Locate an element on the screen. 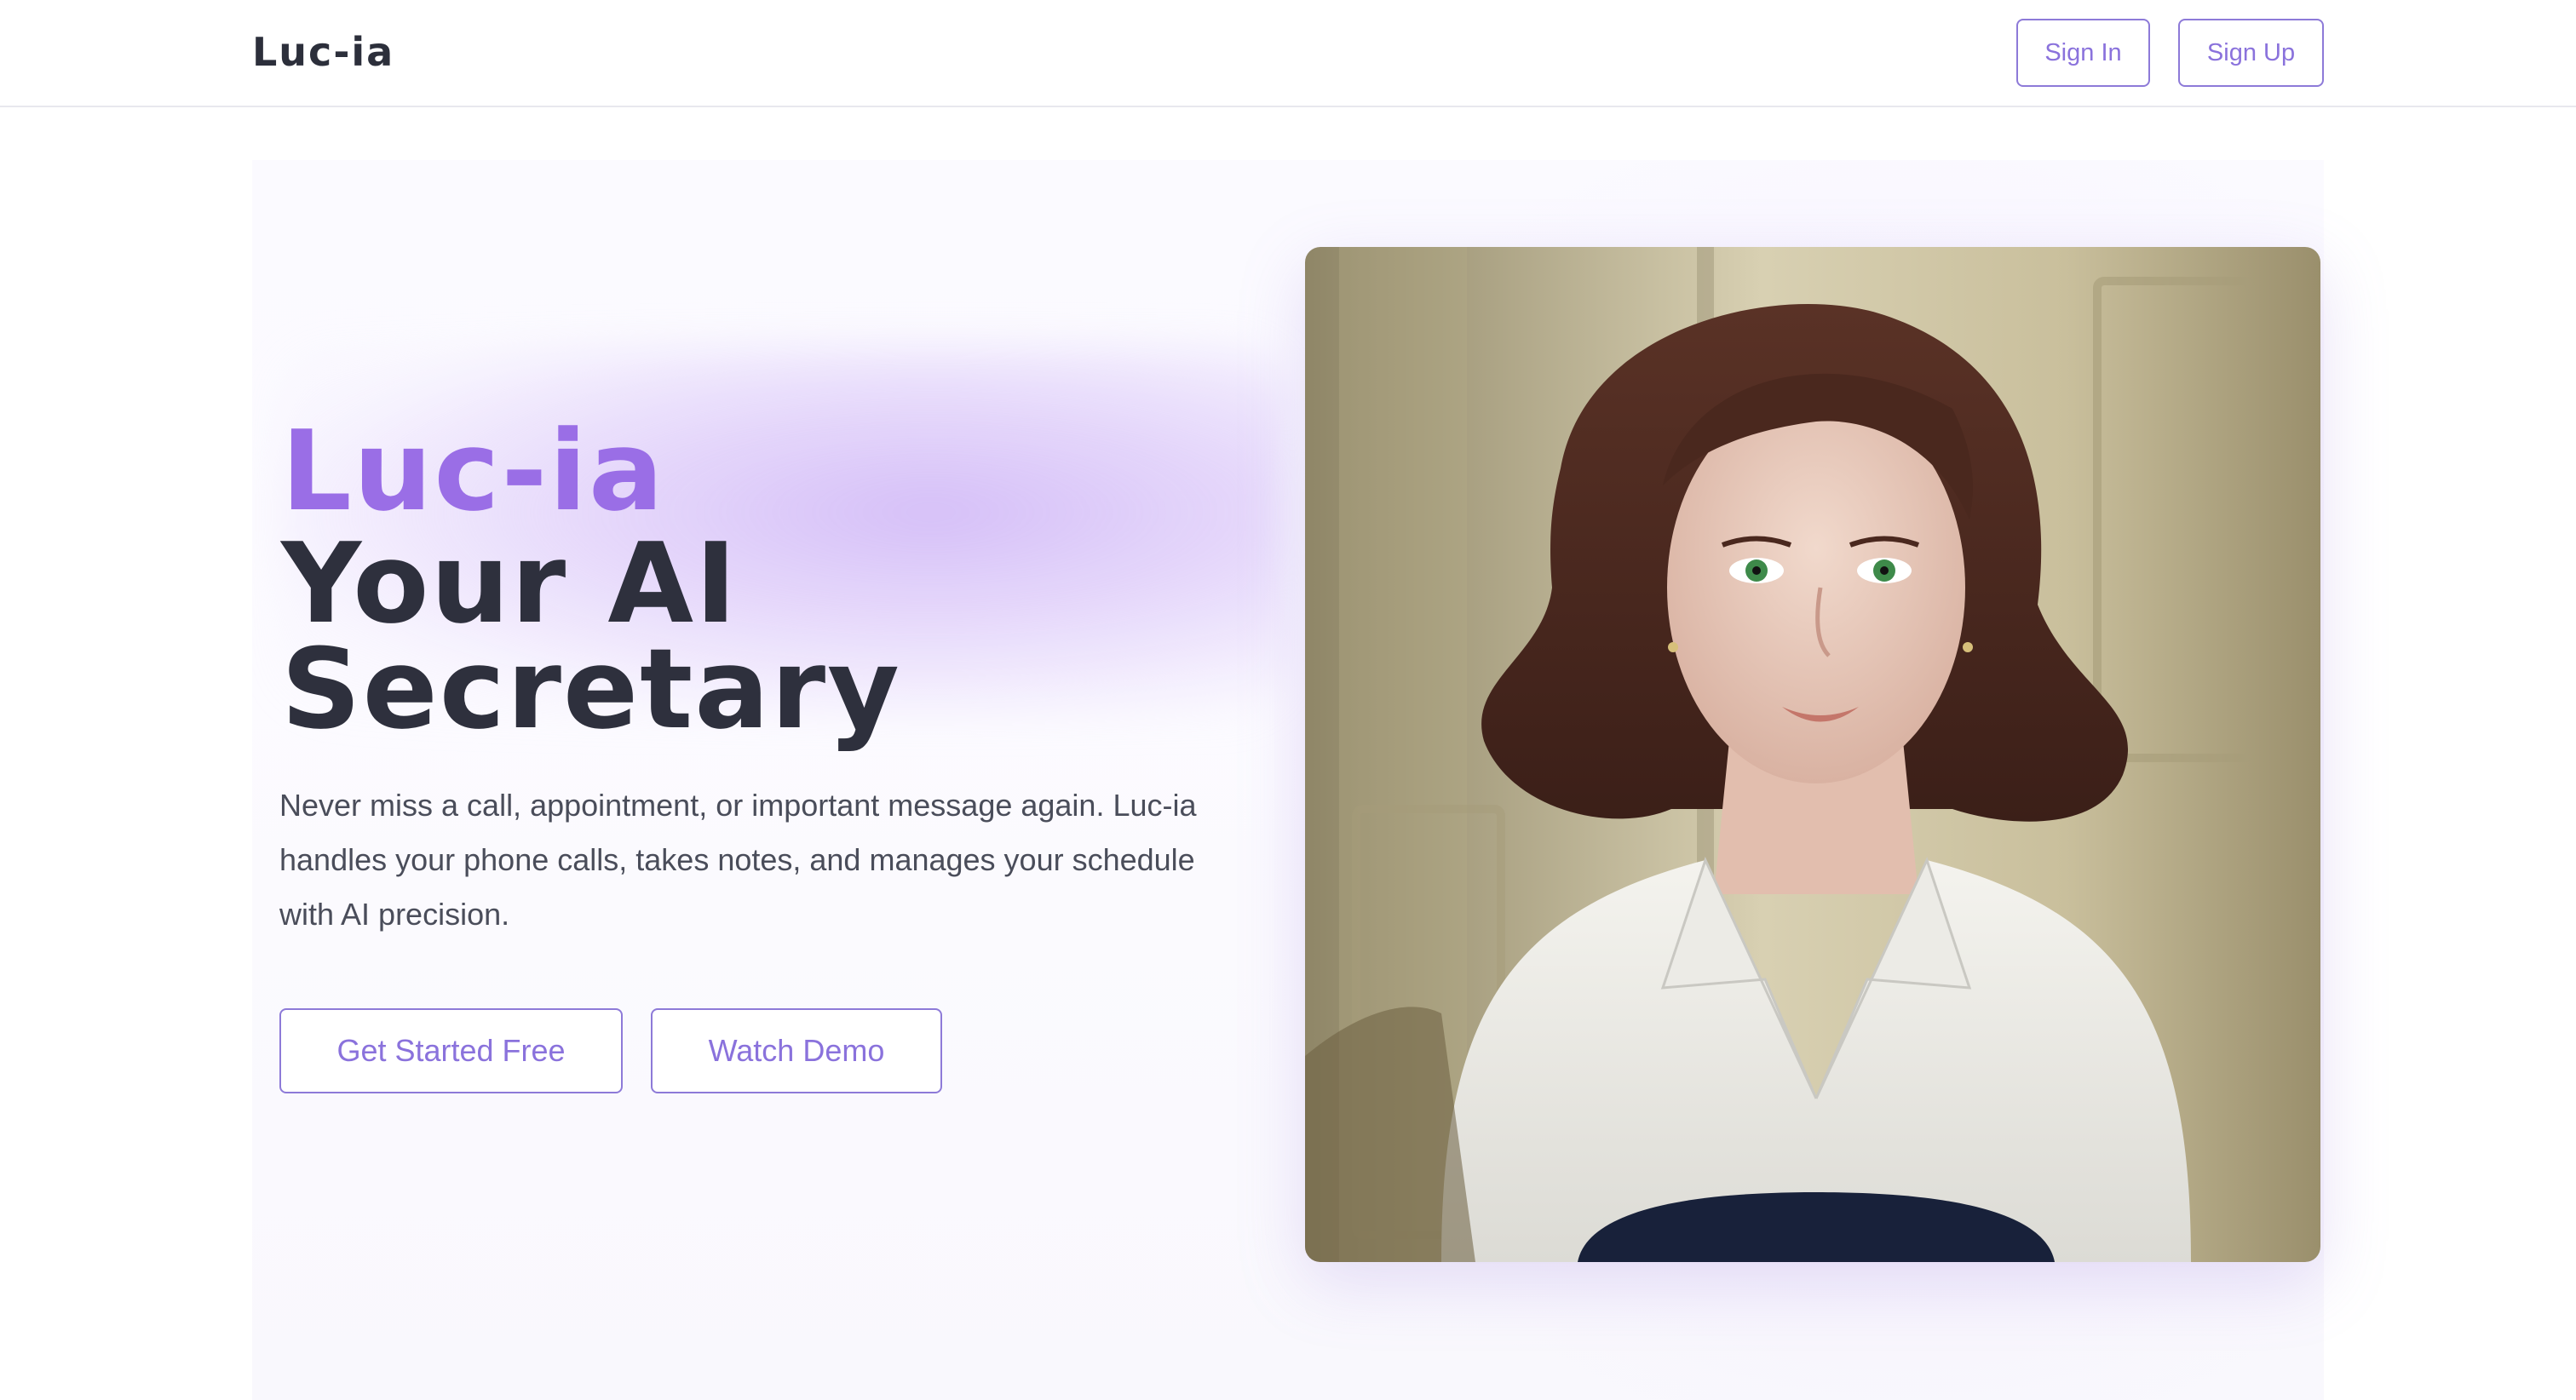  hero-title-line-1: Your AI is located at coordinates (510, 583).